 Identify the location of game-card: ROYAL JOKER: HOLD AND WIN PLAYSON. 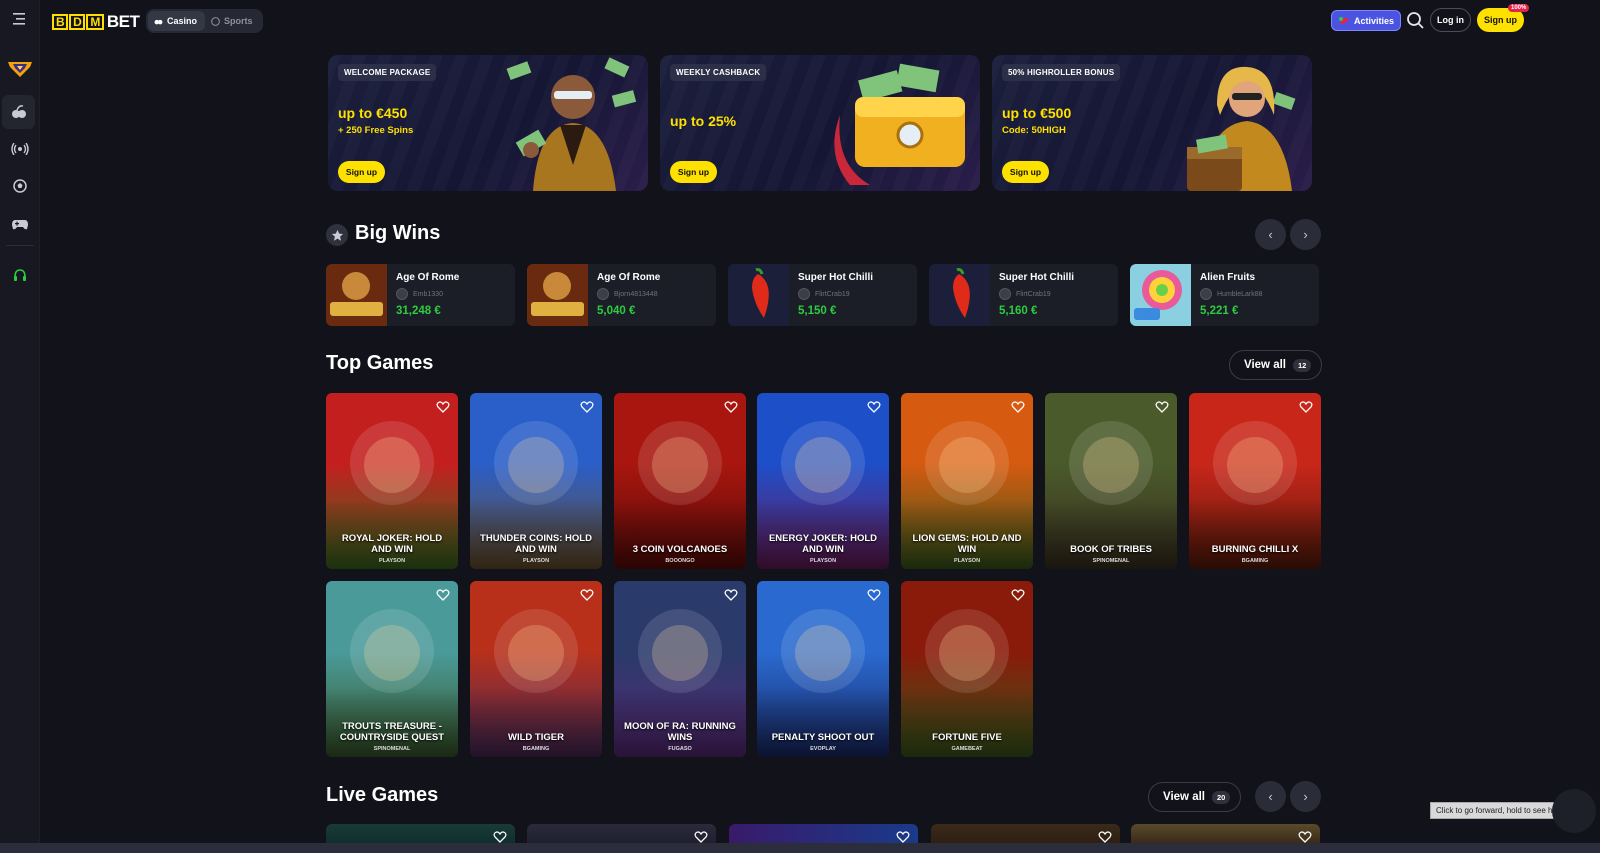
(392, 481).